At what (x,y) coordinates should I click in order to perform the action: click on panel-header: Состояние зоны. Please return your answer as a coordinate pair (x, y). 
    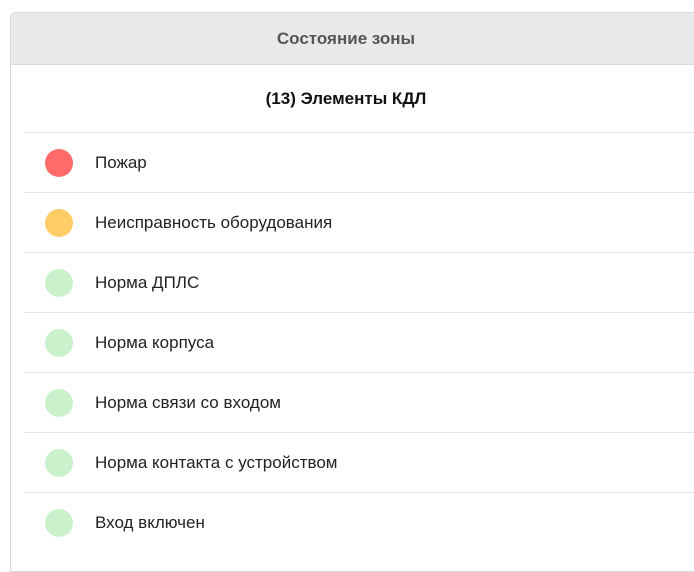
    Looking at the image, I should click on (352, 39).